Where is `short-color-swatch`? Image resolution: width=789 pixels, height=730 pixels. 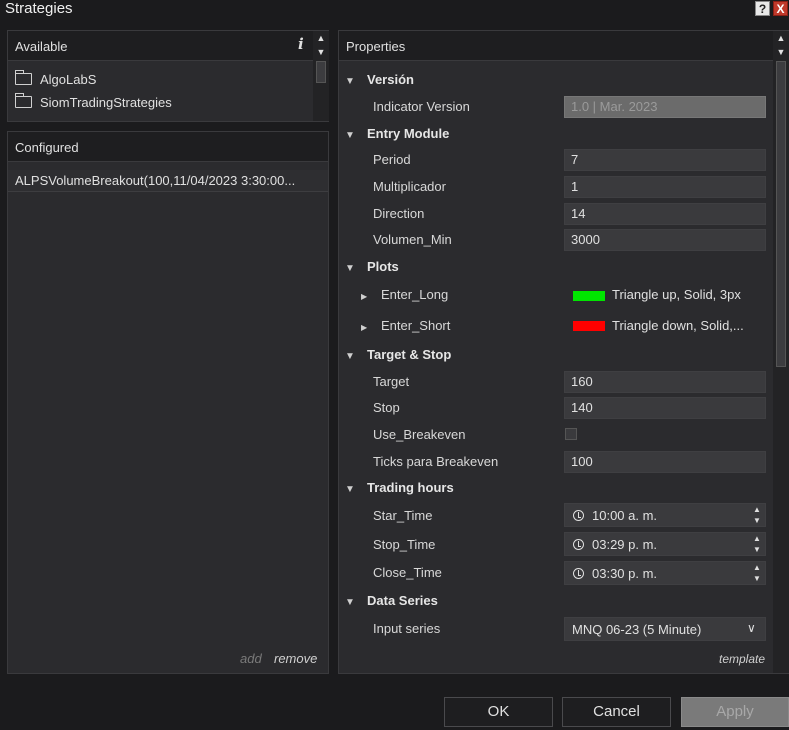 short-color-swatch is located at coordinates (589, 326).